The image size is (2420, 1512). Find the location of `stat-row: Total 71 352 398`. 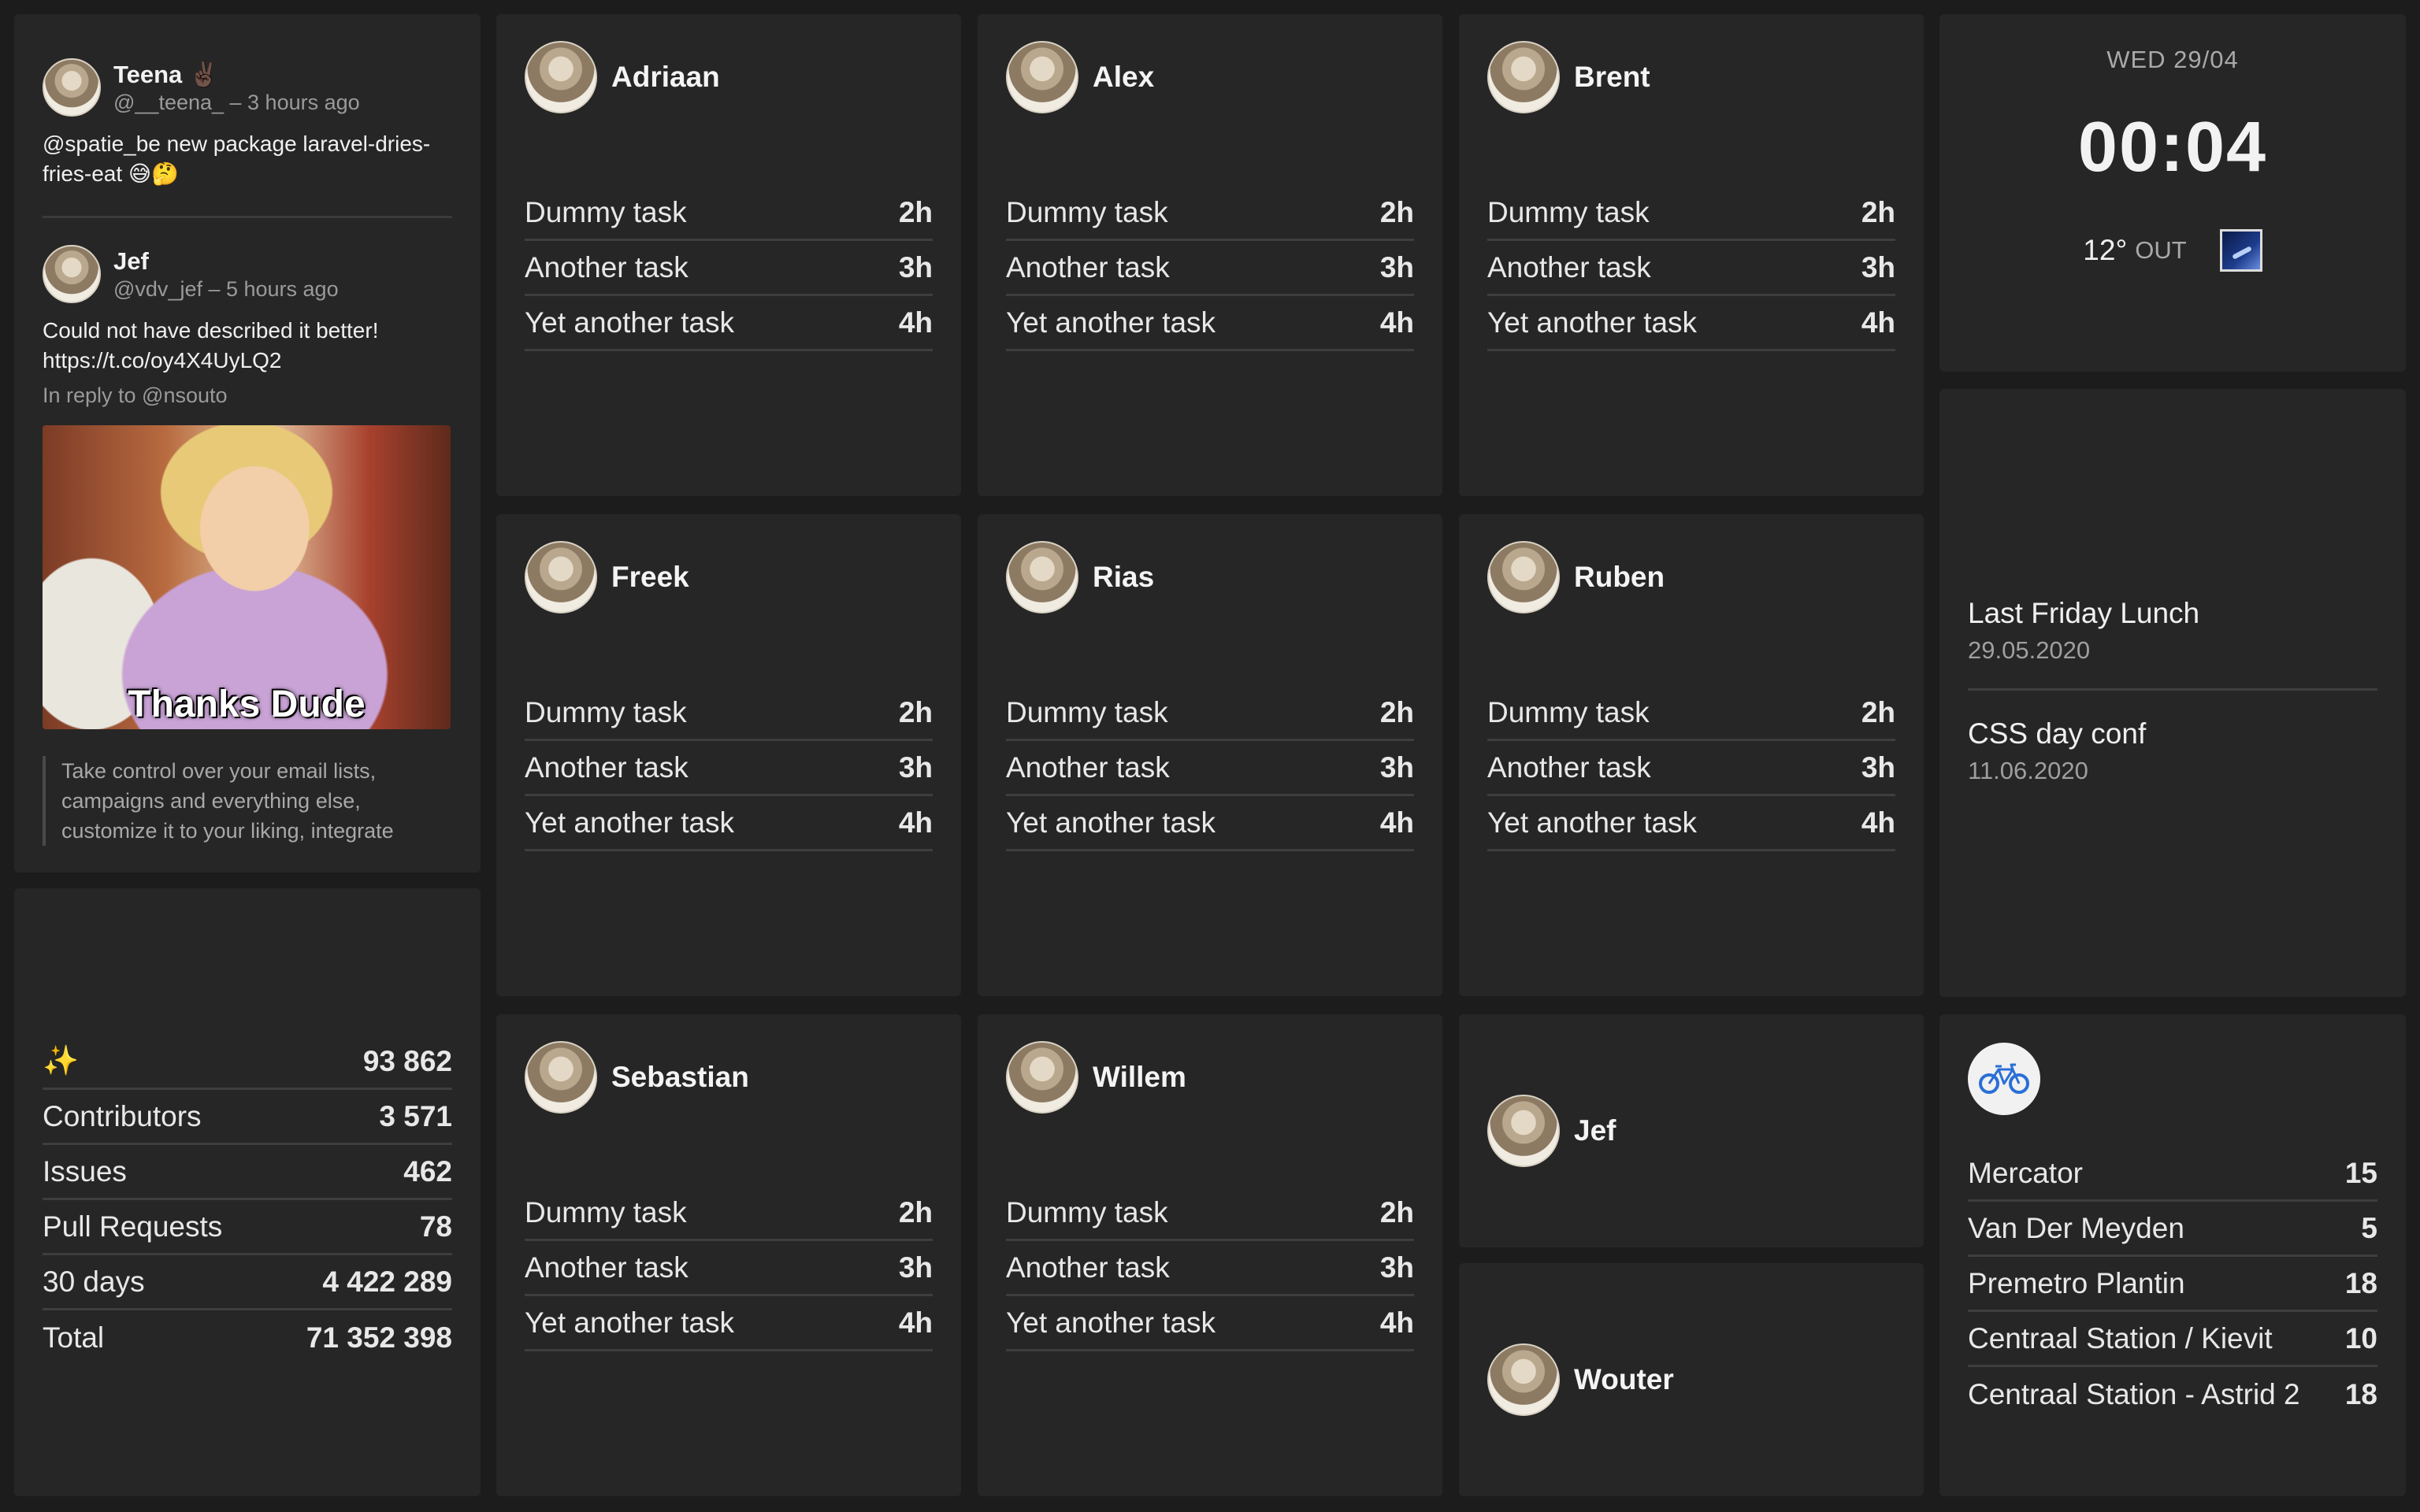

stat-row: Total 71 352 398 is located at coordinates (247, 1338).